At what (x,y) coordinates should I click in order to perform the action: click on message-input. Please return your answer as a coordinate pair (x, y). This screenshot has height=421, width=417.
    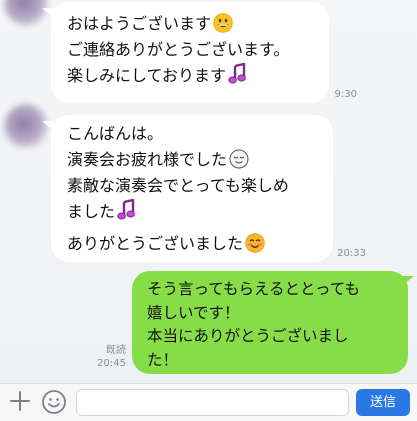
    Looking at the image, I should click on (212, 402).